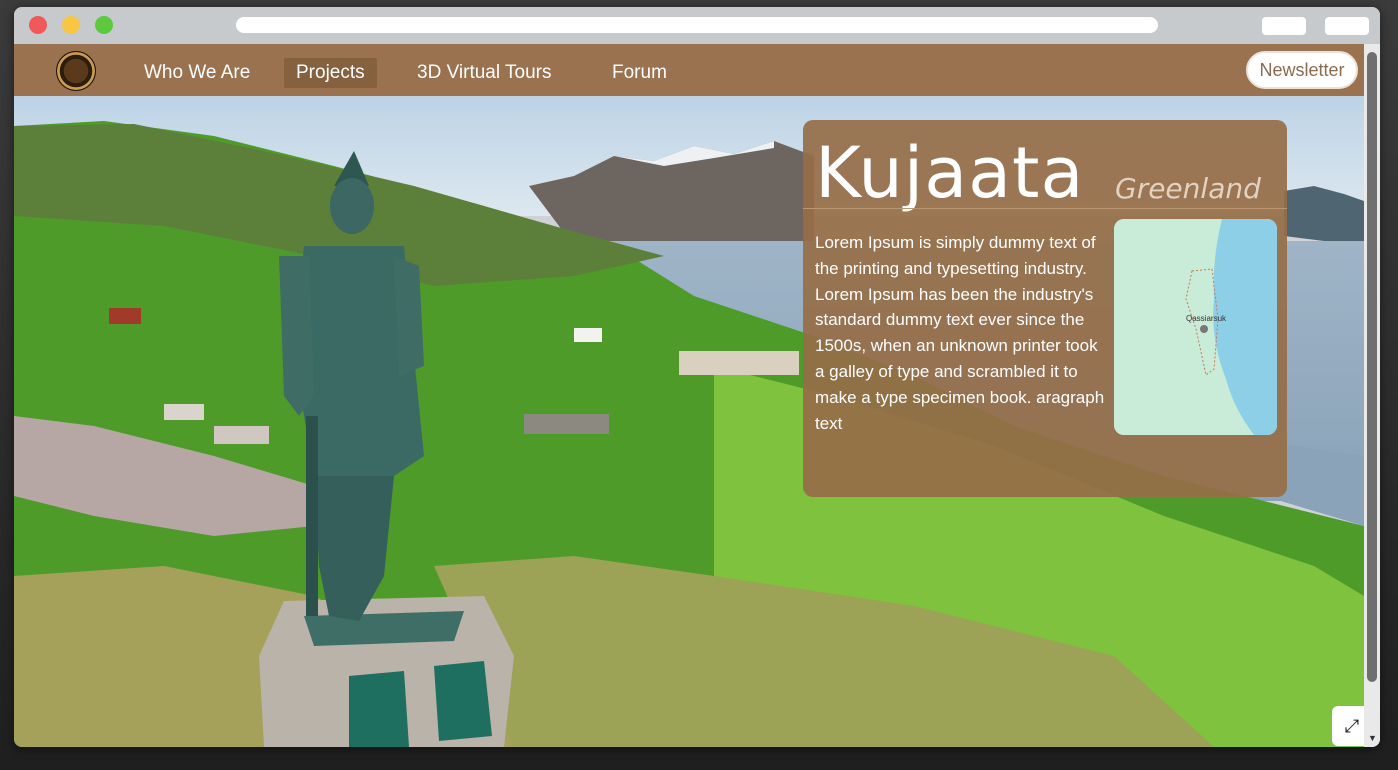 This screenshot has width=1398, height=770. I want to click on newsletter-button: Newsletter, so click(1302, 70).